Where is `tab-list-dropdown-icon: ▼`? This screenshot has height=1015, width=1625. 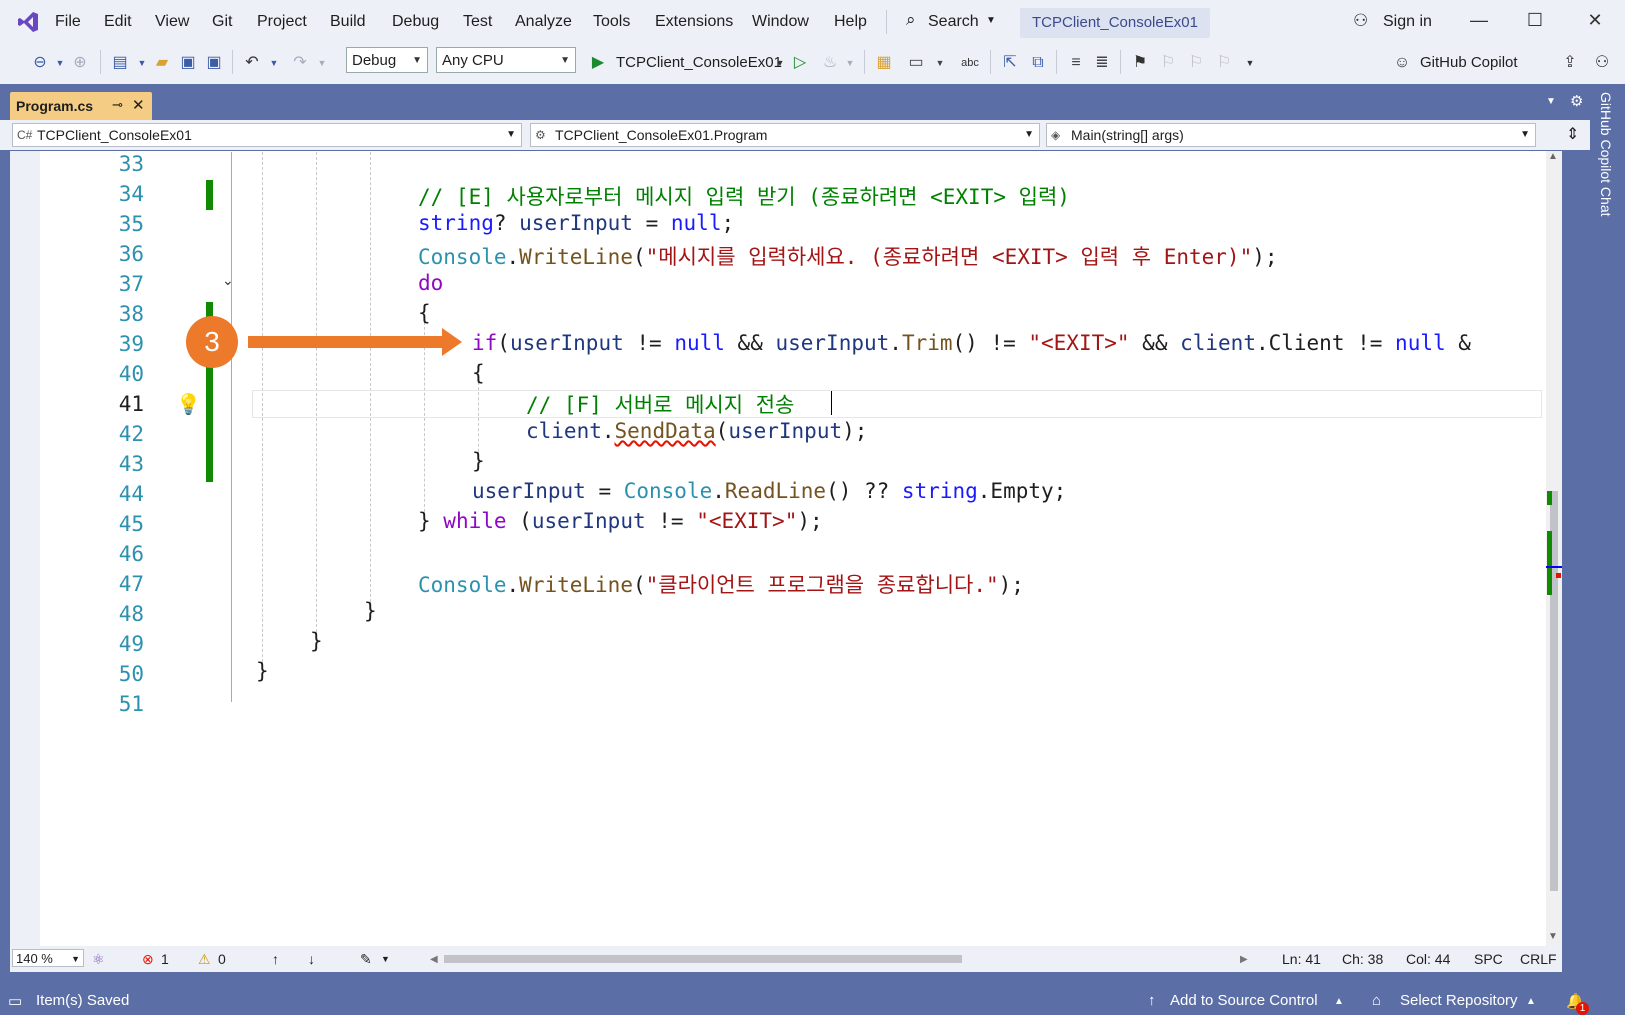 tab-list-dropdown-icon: ▼ is located at coordinates (1551, 101).